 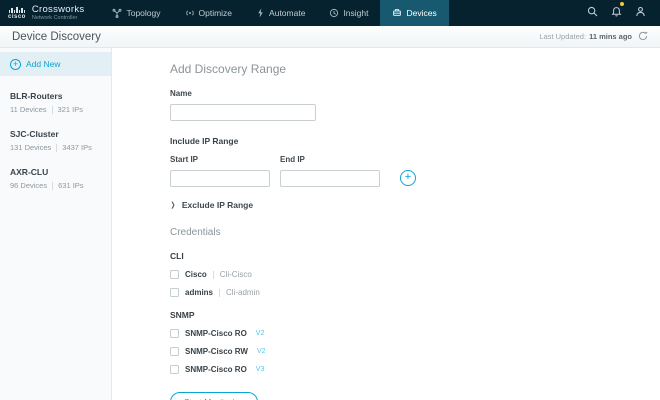 I want to click on last-updated-value: 11 mins ago, so click(x=610, y=36).